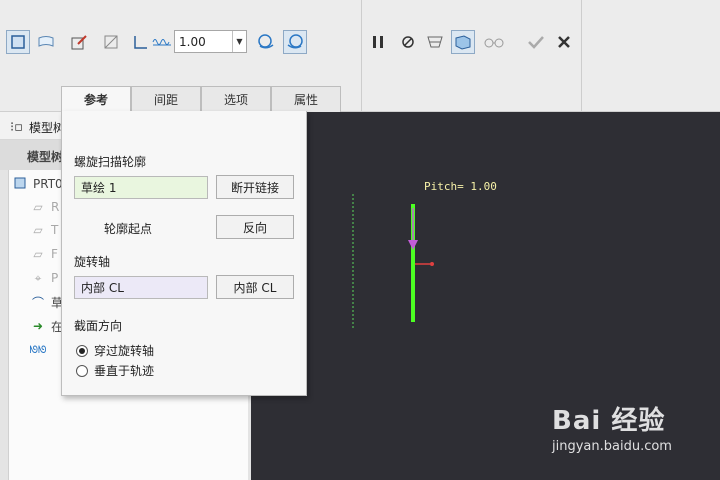 The height and width of the screenshot is (480, 720). I want to click on helix-icon, so click(162, 42).